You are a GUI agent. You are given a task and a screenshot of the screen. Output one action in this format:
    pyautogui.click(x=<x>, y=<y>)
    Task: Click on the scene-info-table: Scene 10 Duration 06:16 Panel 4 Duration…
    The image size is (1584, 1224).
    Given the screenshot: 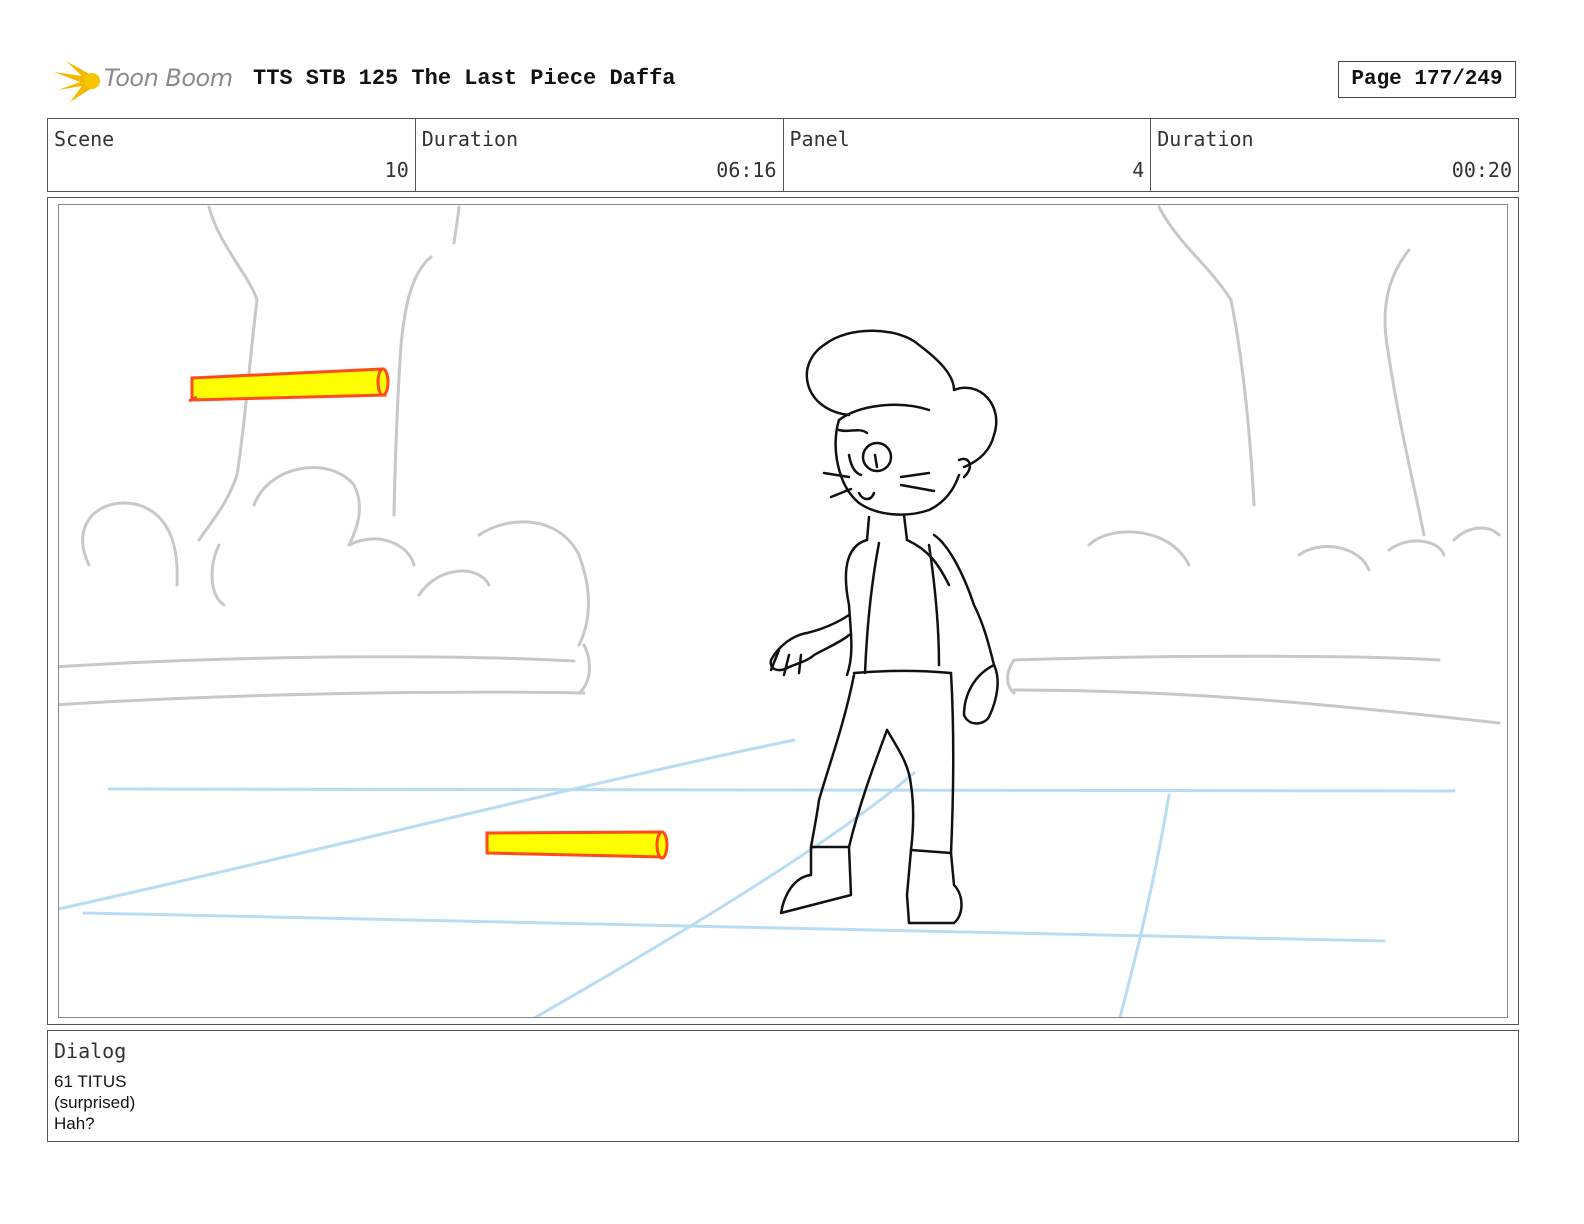 What is the action you would take?
    pyautogui.click(x=783, y=155)
    